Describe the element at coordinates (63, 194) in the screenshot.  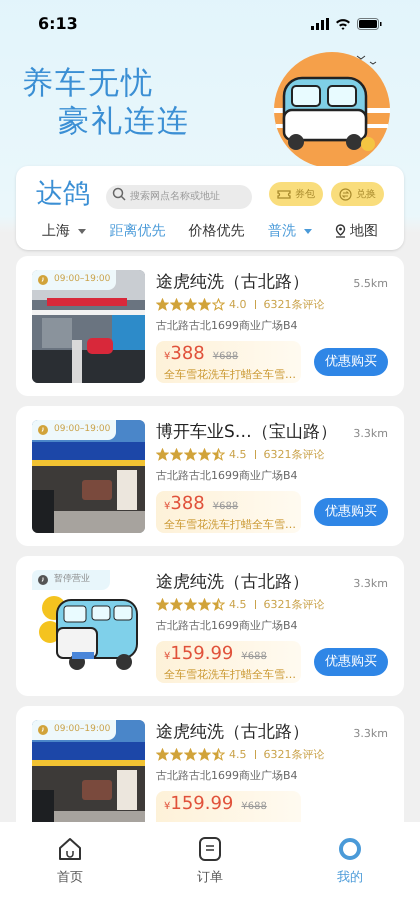
I see `brand-name: 达鸽` at that location.